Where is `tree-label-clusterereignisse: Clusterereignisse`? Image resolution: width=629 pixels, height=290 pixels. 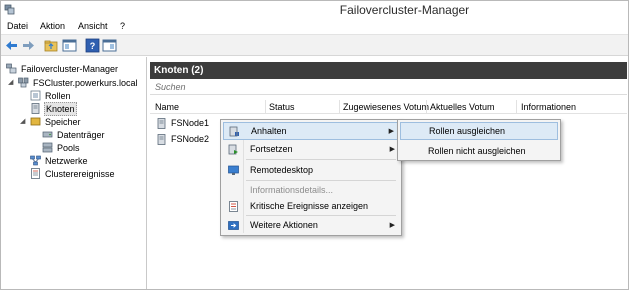
tree-label-clusterereignisse: Clusterereignisse is located at coordinates (80, 173).